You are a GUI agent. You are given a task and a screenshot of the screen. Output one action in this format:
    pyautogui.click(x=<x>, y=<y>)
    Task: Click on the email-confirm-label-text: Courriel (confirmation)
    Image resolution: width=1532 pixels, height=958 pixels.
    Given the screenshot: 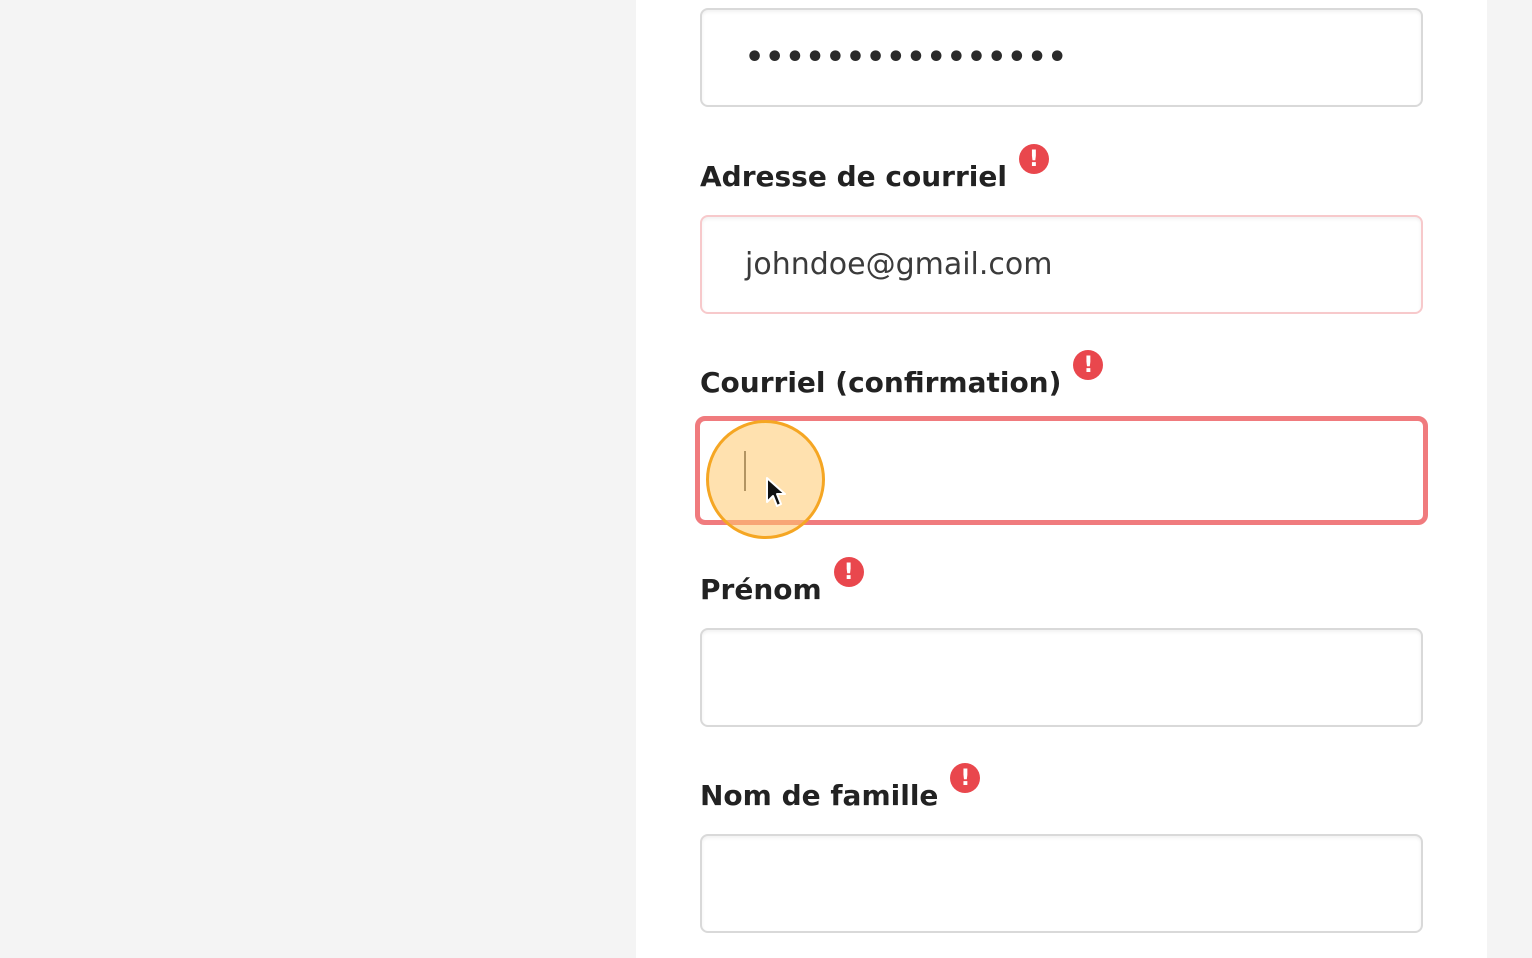 What is the action you would take?
    pyautogui.click(x=881, y=382)
    